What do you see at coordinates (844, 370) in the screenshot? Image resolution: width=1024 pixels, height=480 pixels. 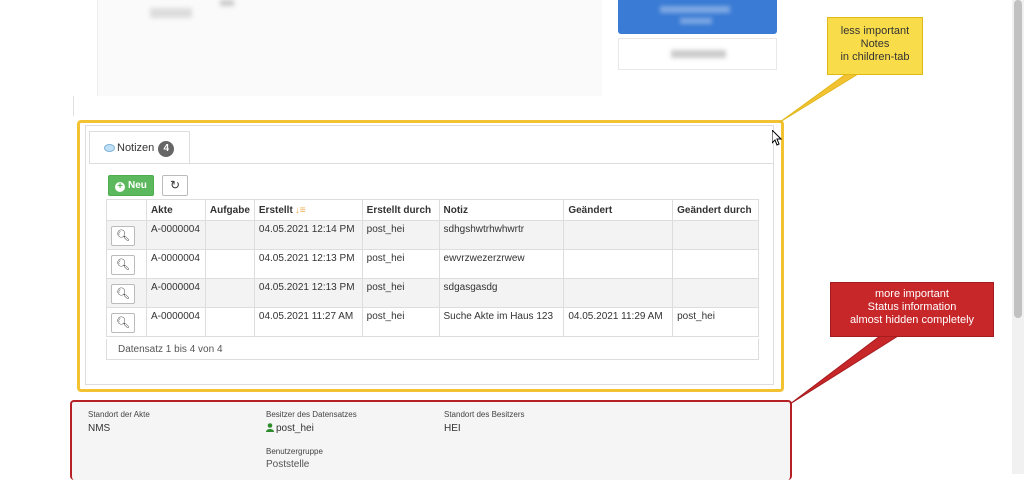 I see `red-callout-pointer` at bounding box center [844, 370].